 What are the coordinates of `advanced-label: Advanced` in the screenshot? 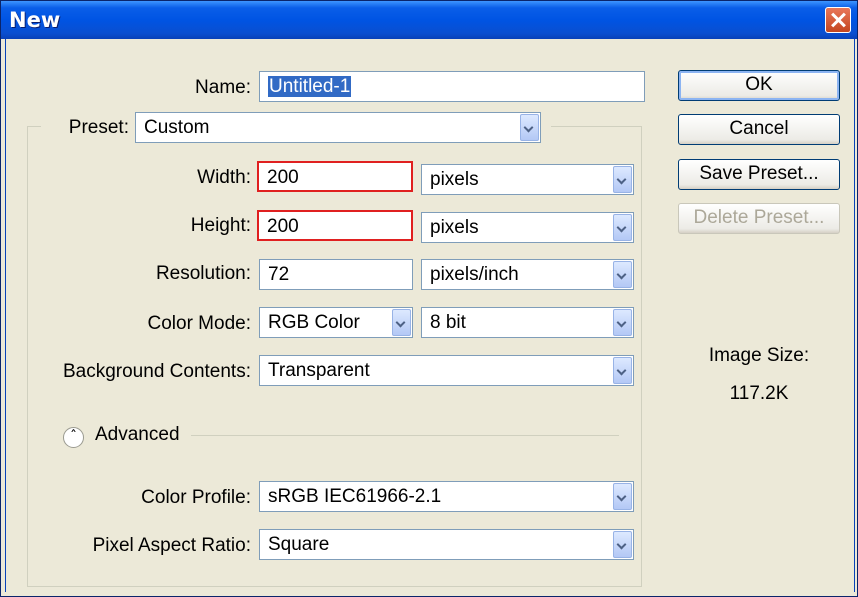 It's located at (137, 435).